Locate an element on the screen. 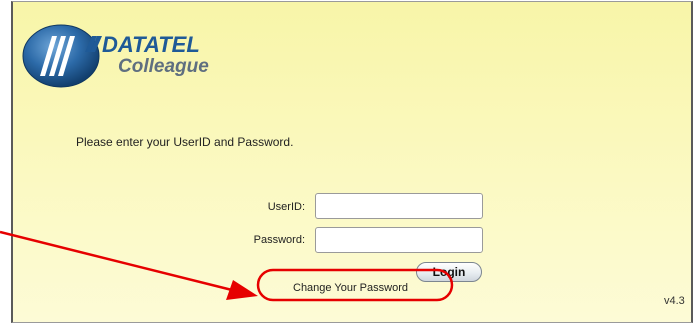 The image size is (698, 325). userid-input is located at coordinates (399, 206).